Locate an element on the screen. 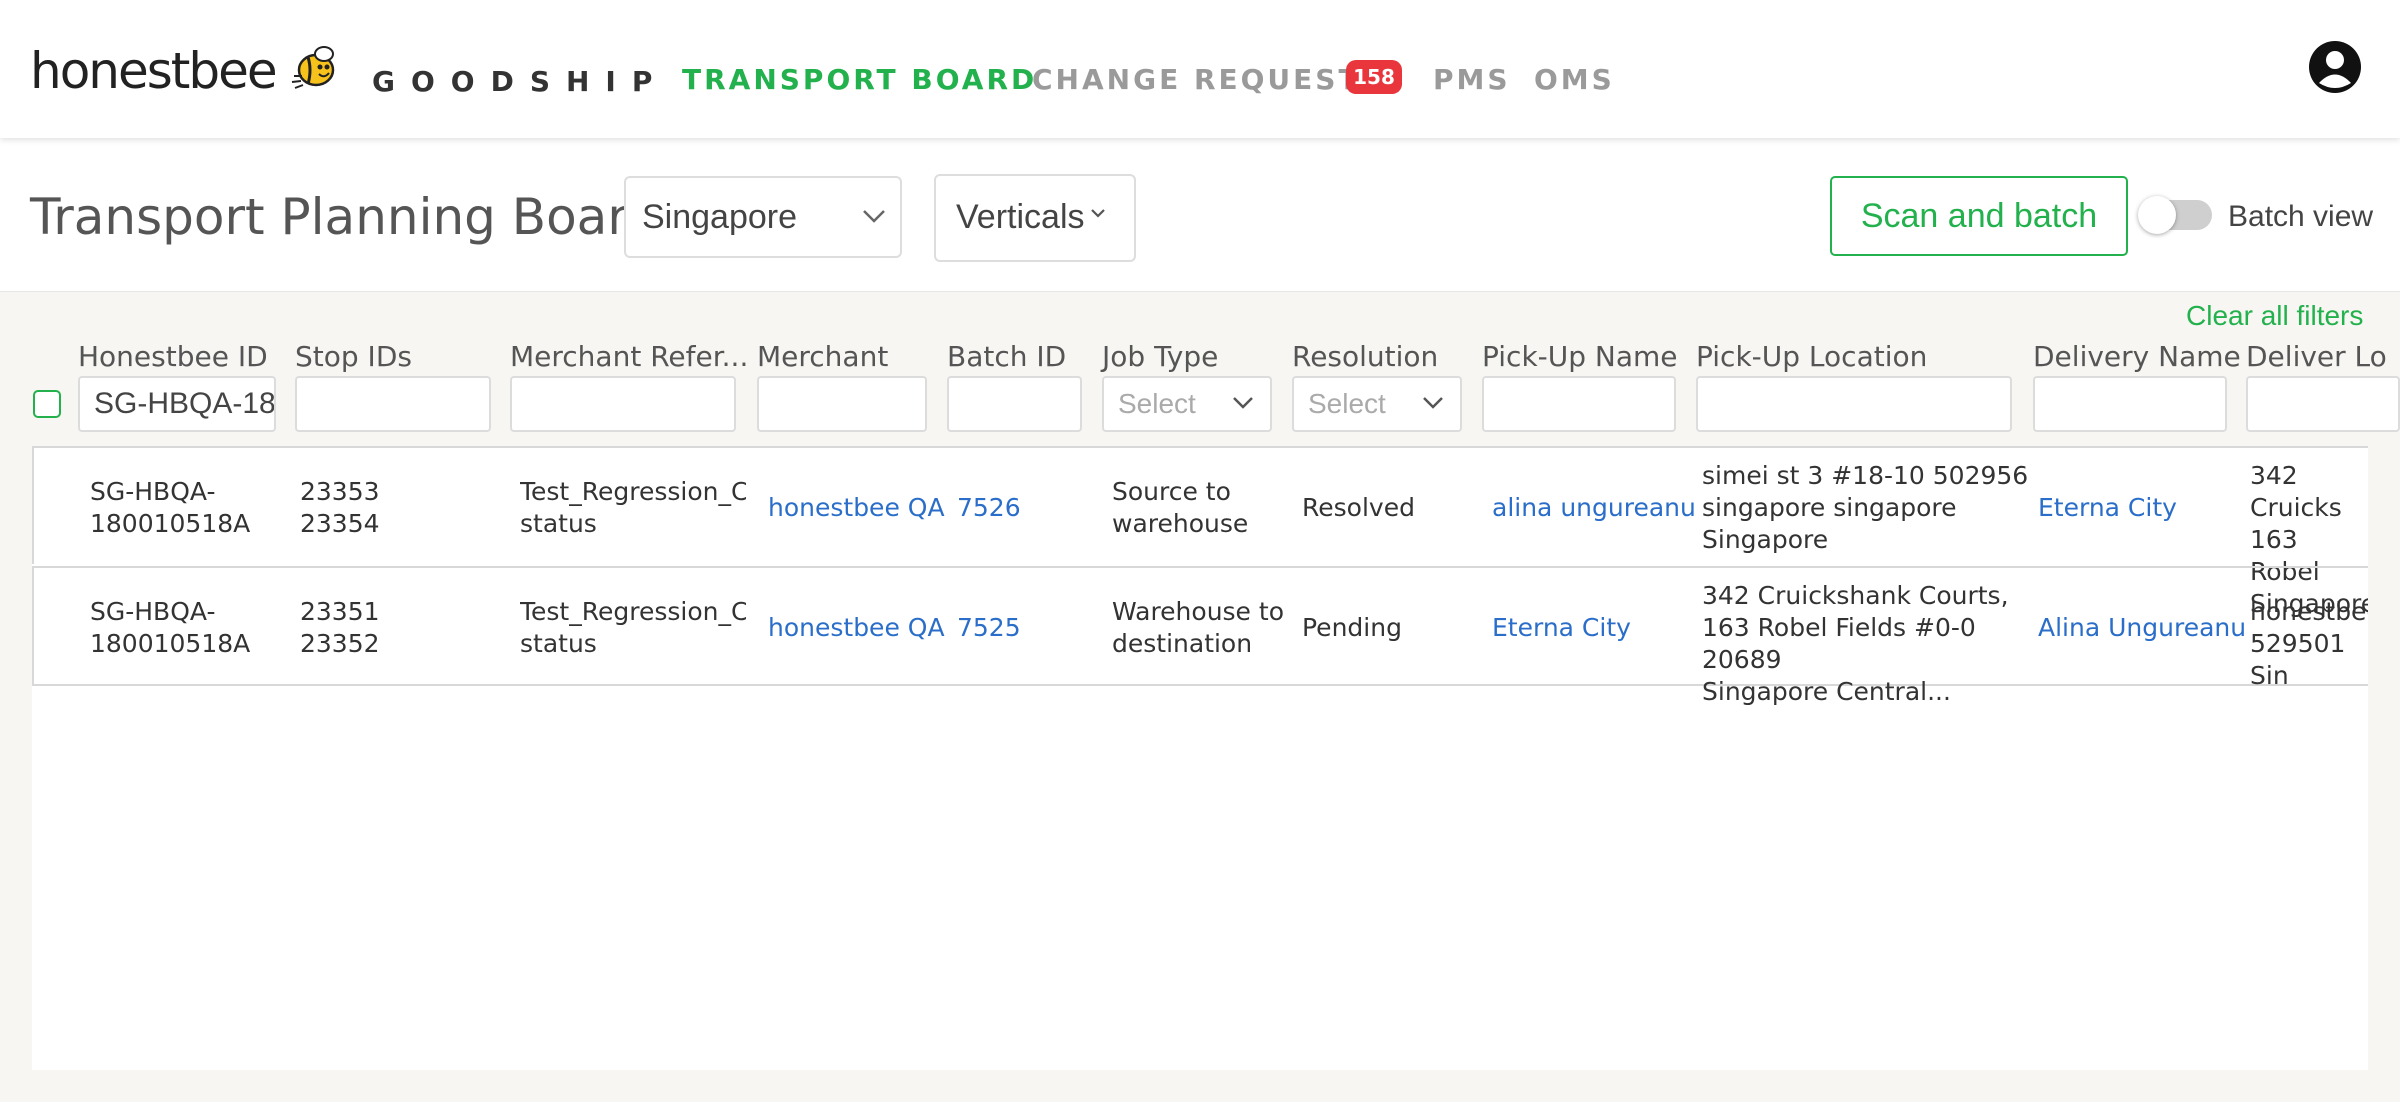 The image size is (2400, 1102). user-account-icon is located at coordinates (2335, 67).